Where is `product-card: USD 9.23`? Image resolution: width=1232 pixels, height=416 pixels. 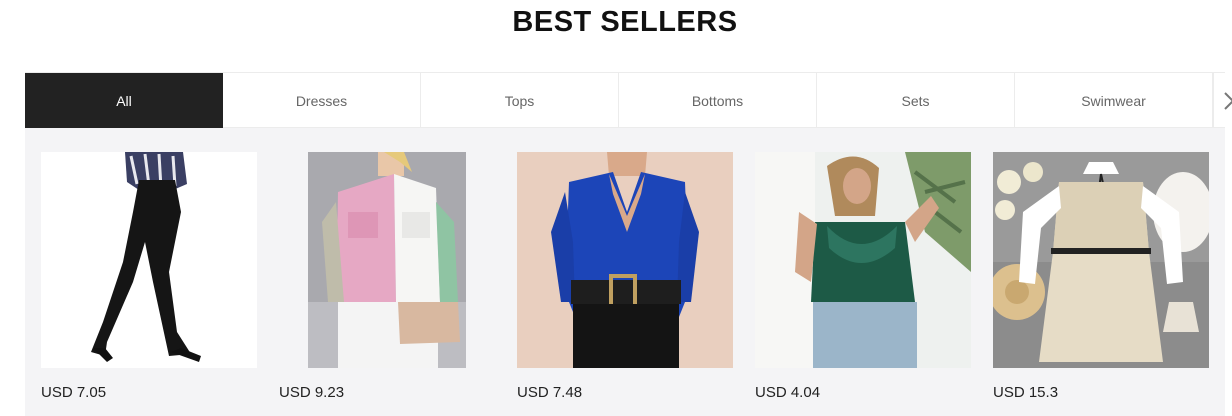
product-card: USD 9.23 is located at coordinates (387, 284).